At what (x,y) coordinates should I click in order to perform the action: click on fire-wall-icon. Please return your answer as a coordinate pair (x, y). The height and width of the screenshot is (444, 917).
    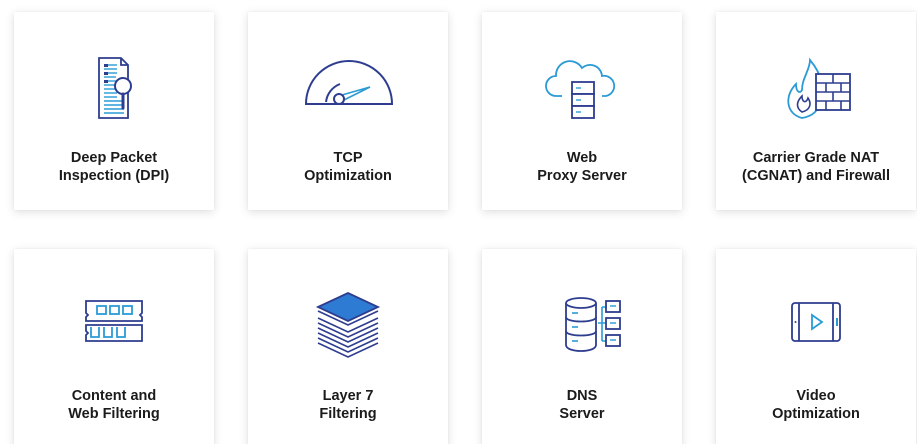
    Looking at the image, I should click on (816, 88).